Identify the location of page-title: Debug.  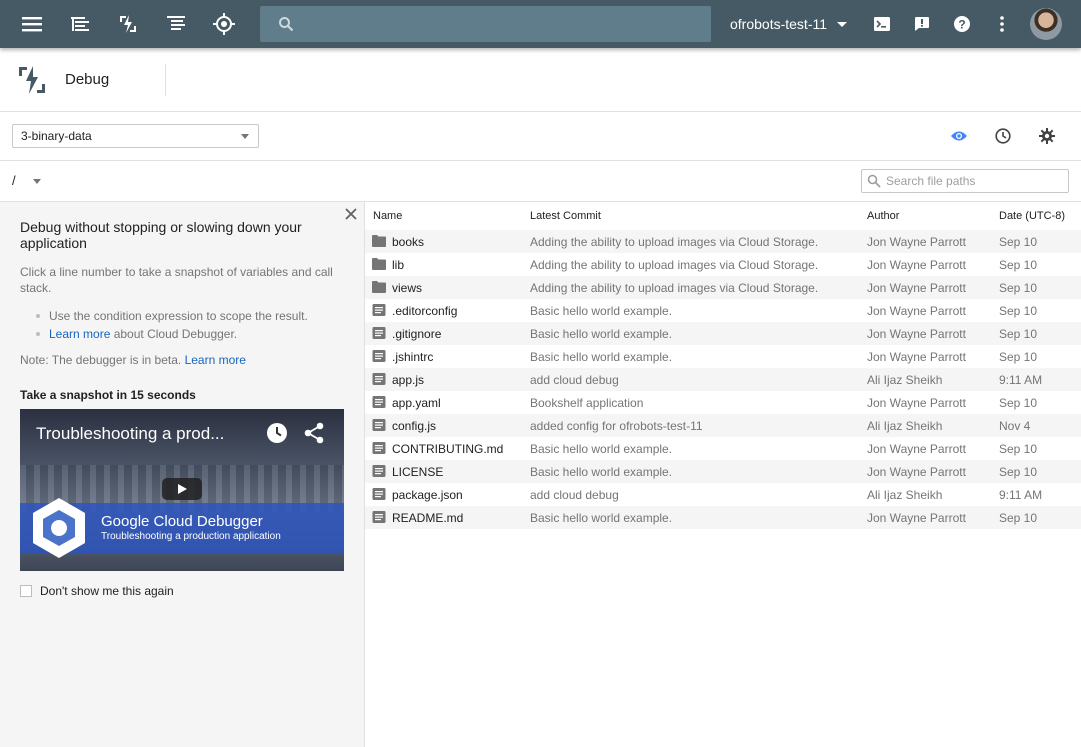
(87, 79).